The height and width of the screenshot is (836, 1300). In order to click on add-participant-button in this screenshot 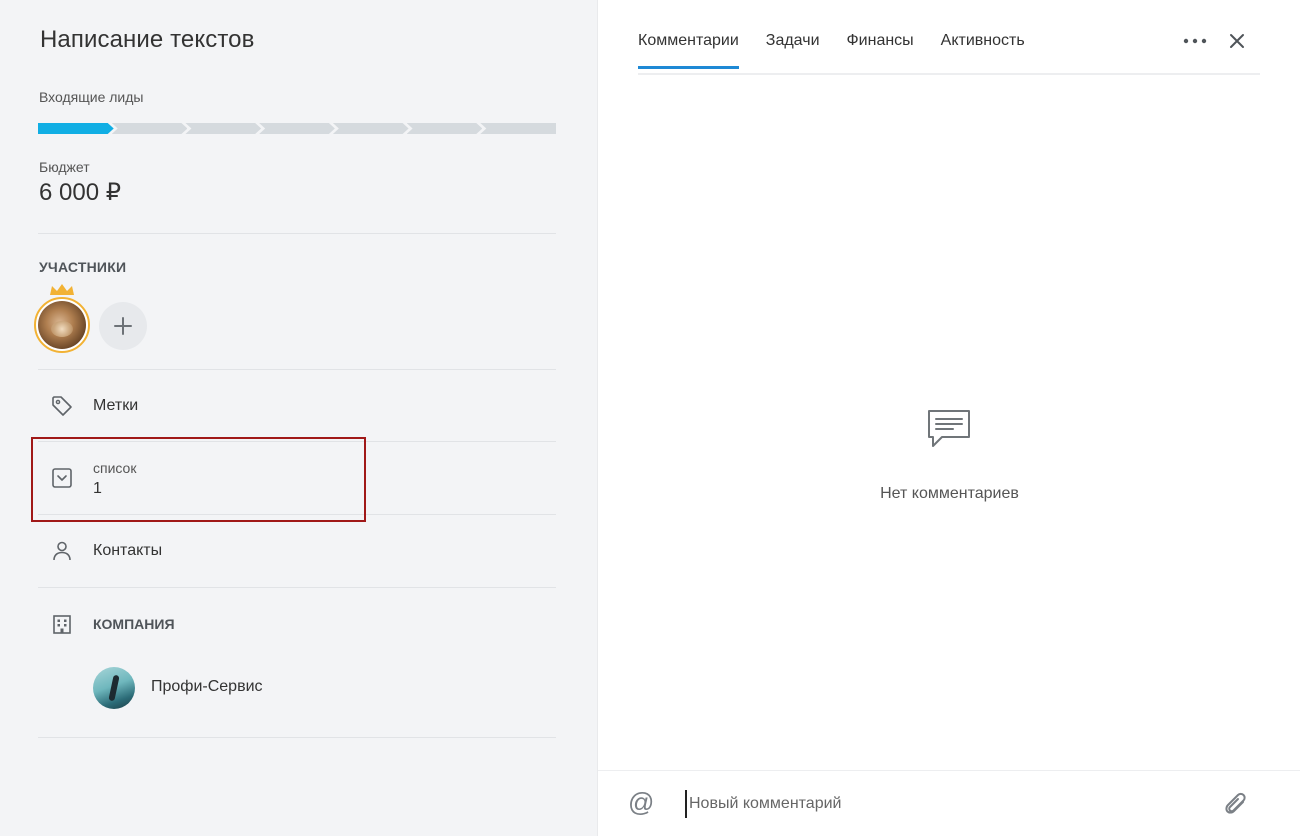, I will do `click(123, 326)`.